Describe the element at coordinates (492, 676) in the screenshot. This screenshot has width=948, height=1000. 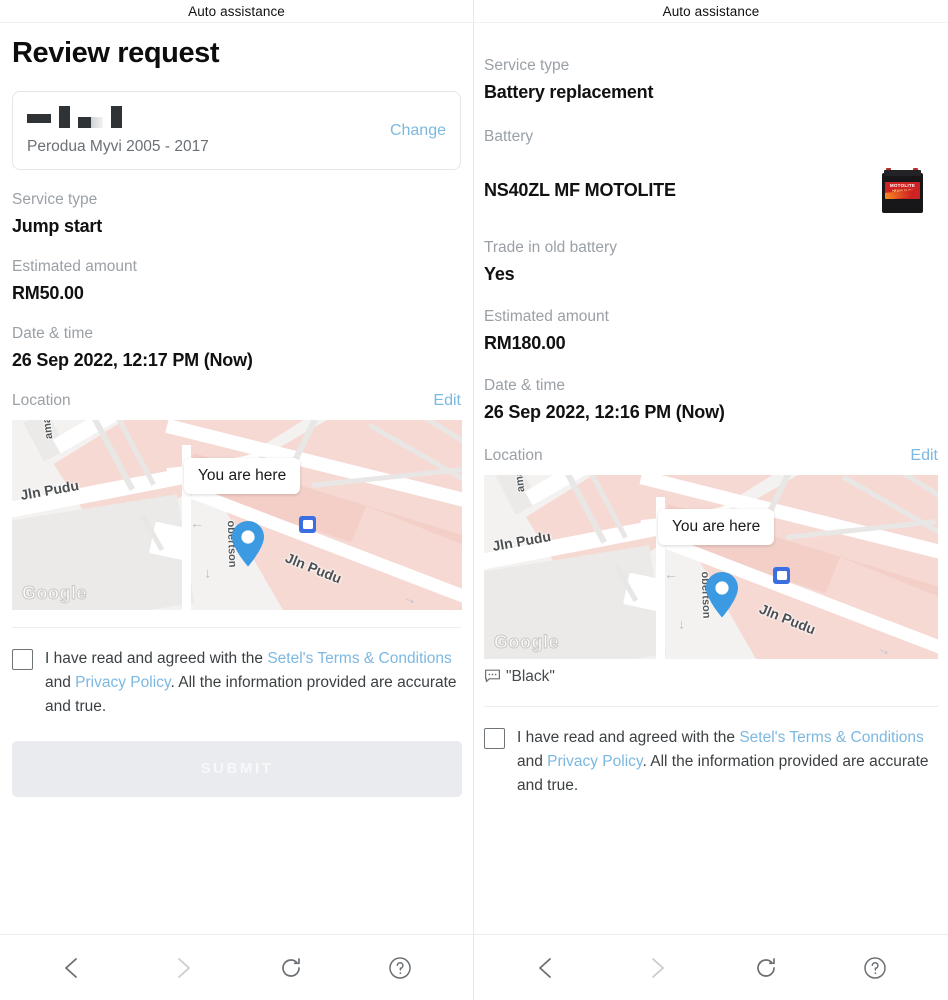
I see `comment-bubble-icon` at that location.